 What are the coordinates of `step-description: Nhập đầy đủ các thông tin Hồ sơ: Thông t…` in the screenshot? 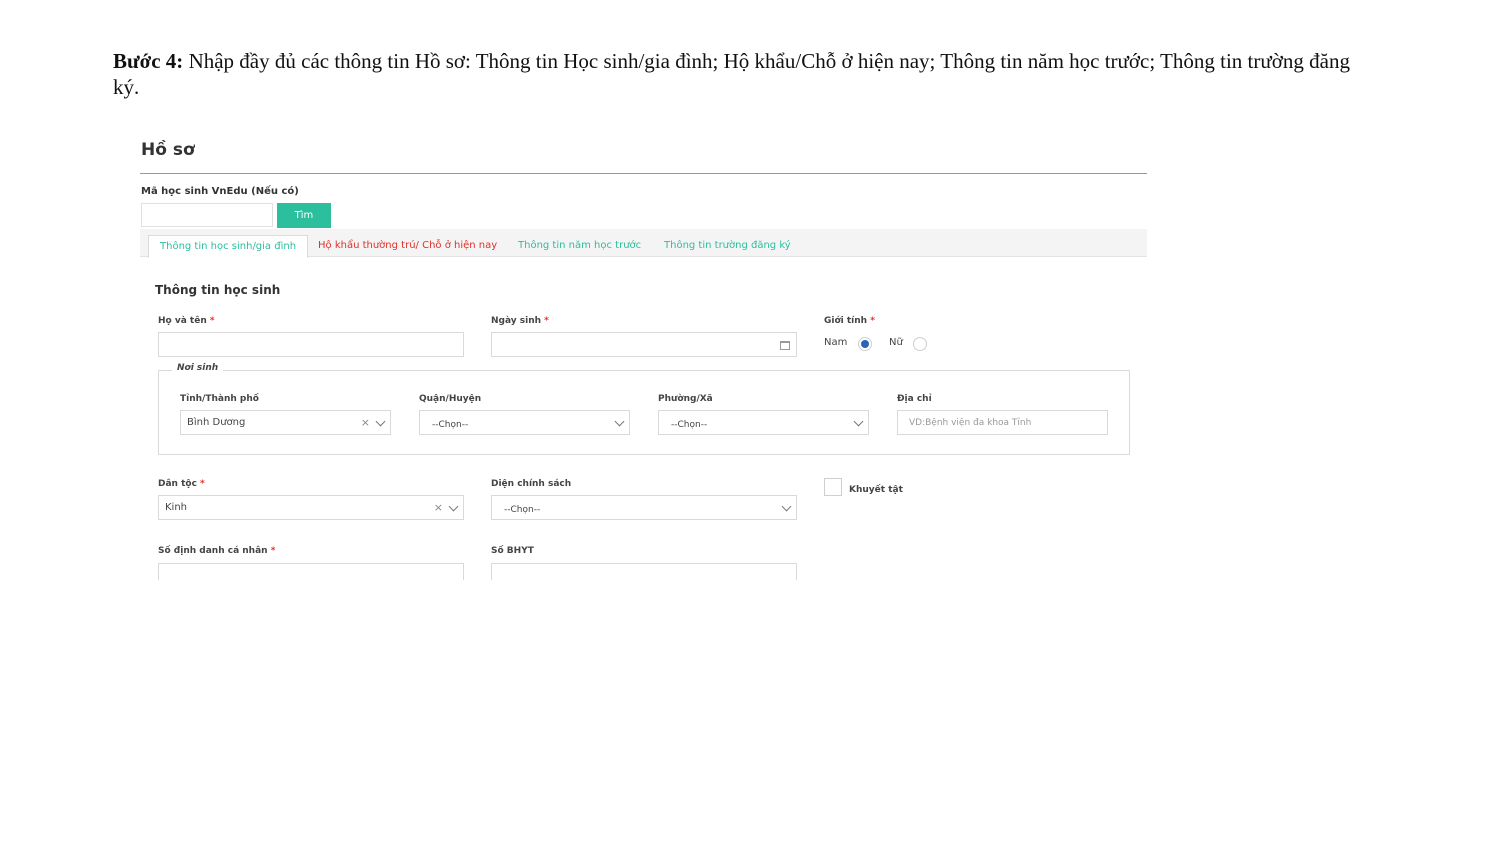 It's located at (731, 74).